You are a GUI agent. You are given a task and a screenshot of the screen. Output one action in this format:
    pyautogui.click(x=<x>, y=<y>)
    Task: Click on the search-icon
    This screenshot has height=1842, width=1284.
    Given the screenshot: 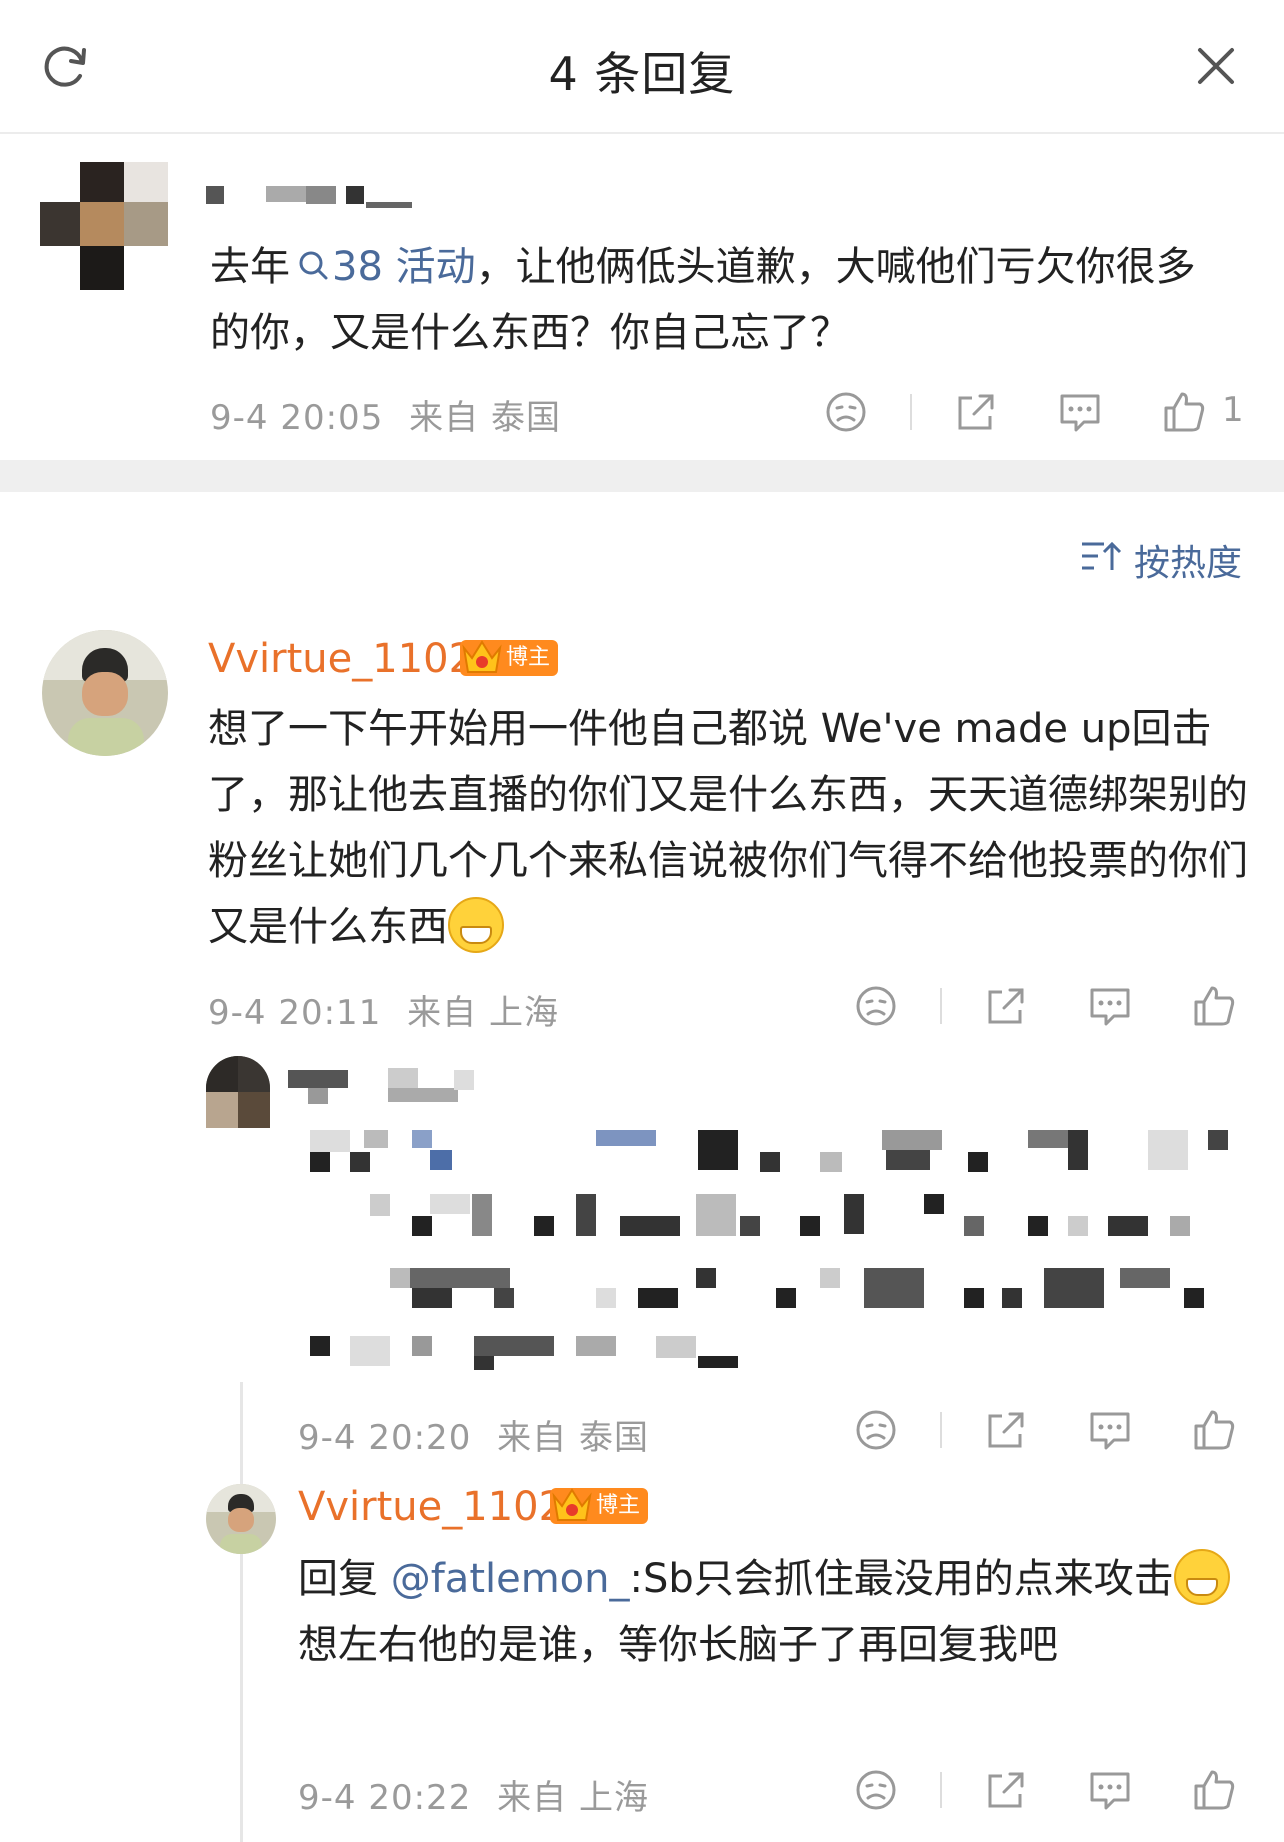 What is the action you would take?
    pyautogui.click(x=313, y=265)
    